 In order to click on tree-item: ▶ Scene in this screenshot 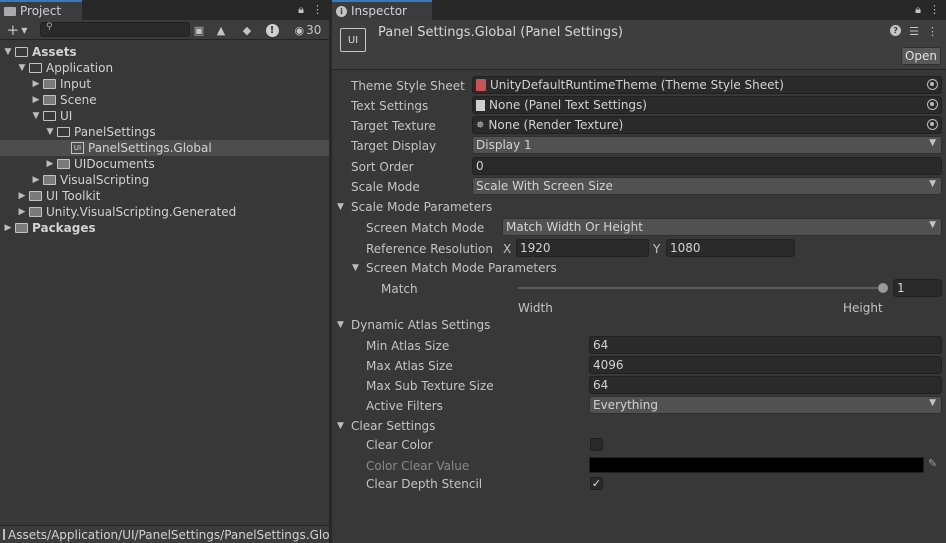, I will do `click(164, 100)`.